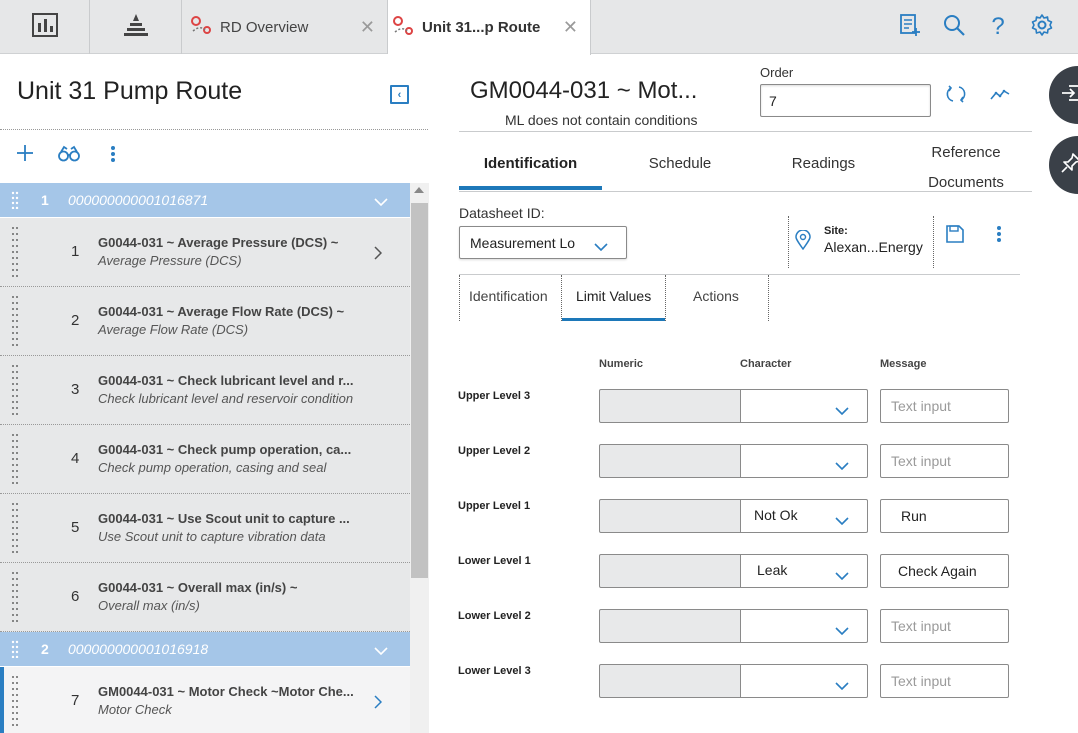  What do you see at coordinates (804, 516) in the screenshot?
I see `character-select: Not Ok` at bounding box center [804, 516].